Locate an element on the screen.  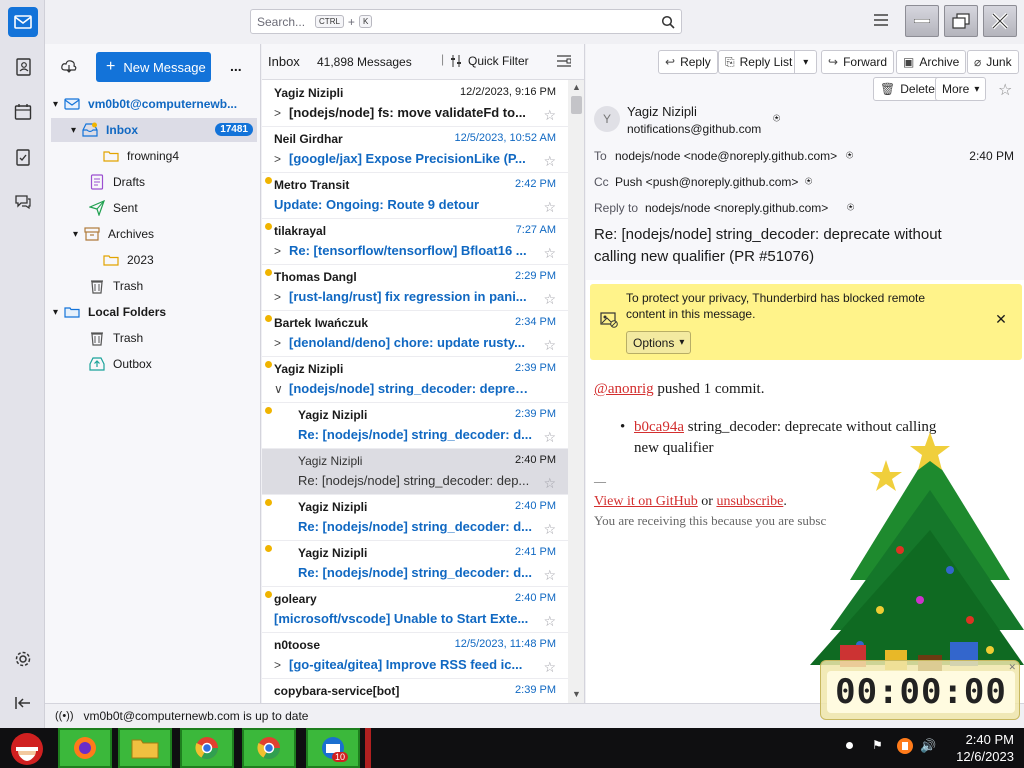
local-folders-row: ▾ Local Folders is located at coordinates (109, 312).